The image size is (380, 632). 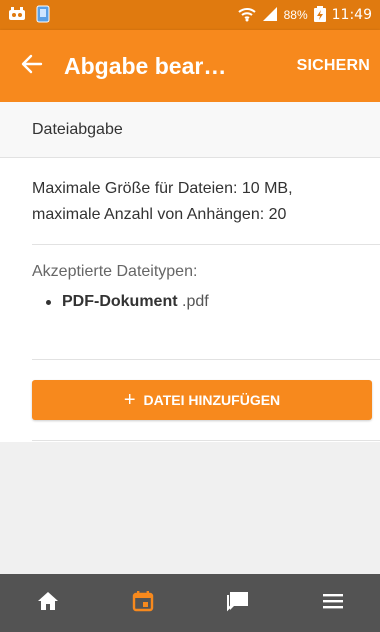 What do you see at coordinates (190, 603) in the screenshot?
I see `bottom-navigation` at bounding box center [190, 603].